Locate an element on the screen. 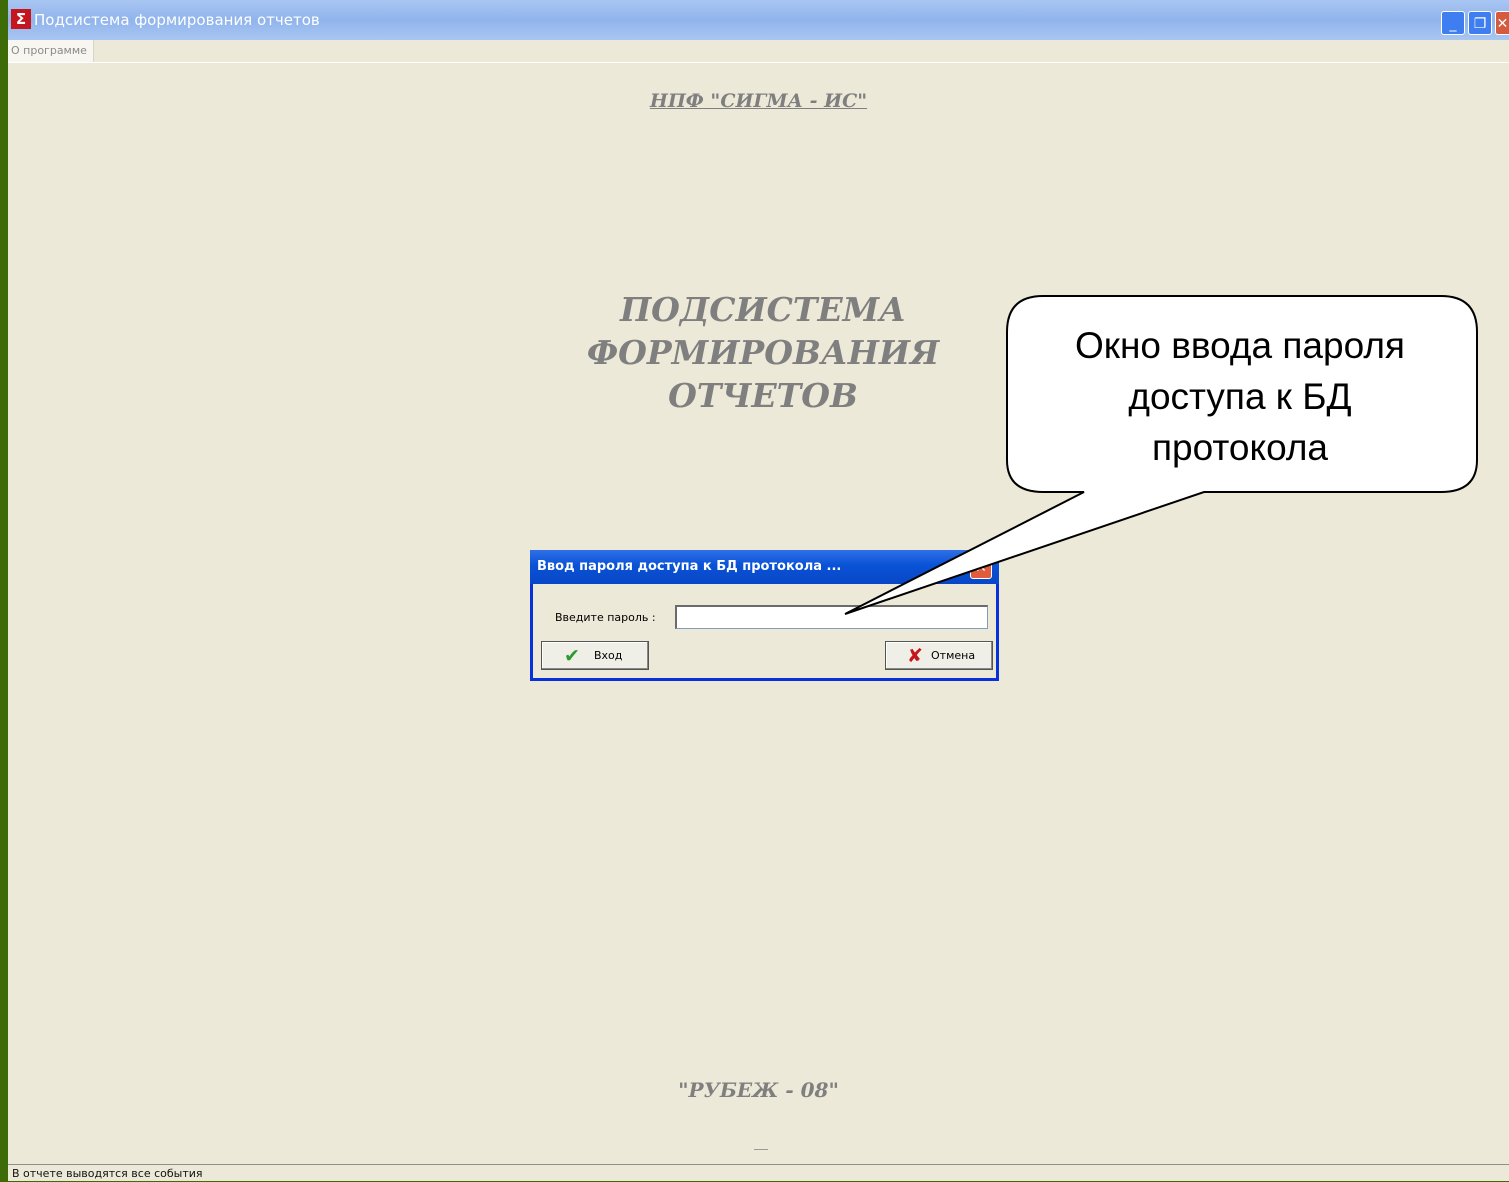 The image size is (1509, 1182). callout-line-1: Окно ввода пароля is located at coordinates (1240, 345).